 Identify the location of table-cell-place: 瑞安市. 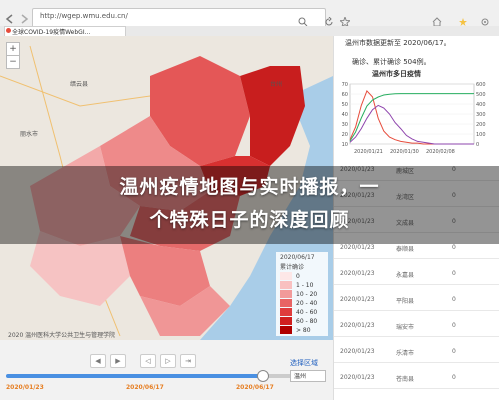
(405, 327).